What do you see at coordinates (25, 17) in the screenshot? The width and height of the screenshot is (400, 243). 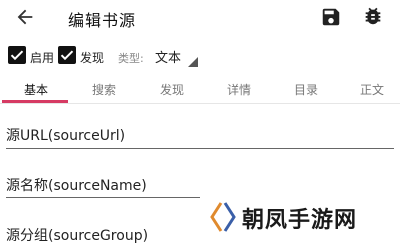 I see `arrow-left-icon` at bounding box center [25, 17].